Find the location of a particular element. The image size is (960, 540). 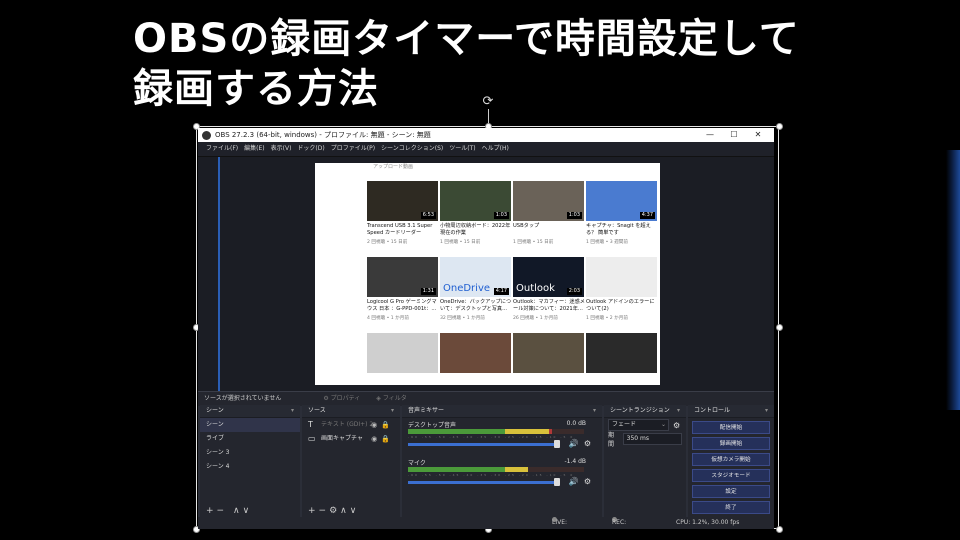

resize-handle-top-right is located at coordinates (779, 126).